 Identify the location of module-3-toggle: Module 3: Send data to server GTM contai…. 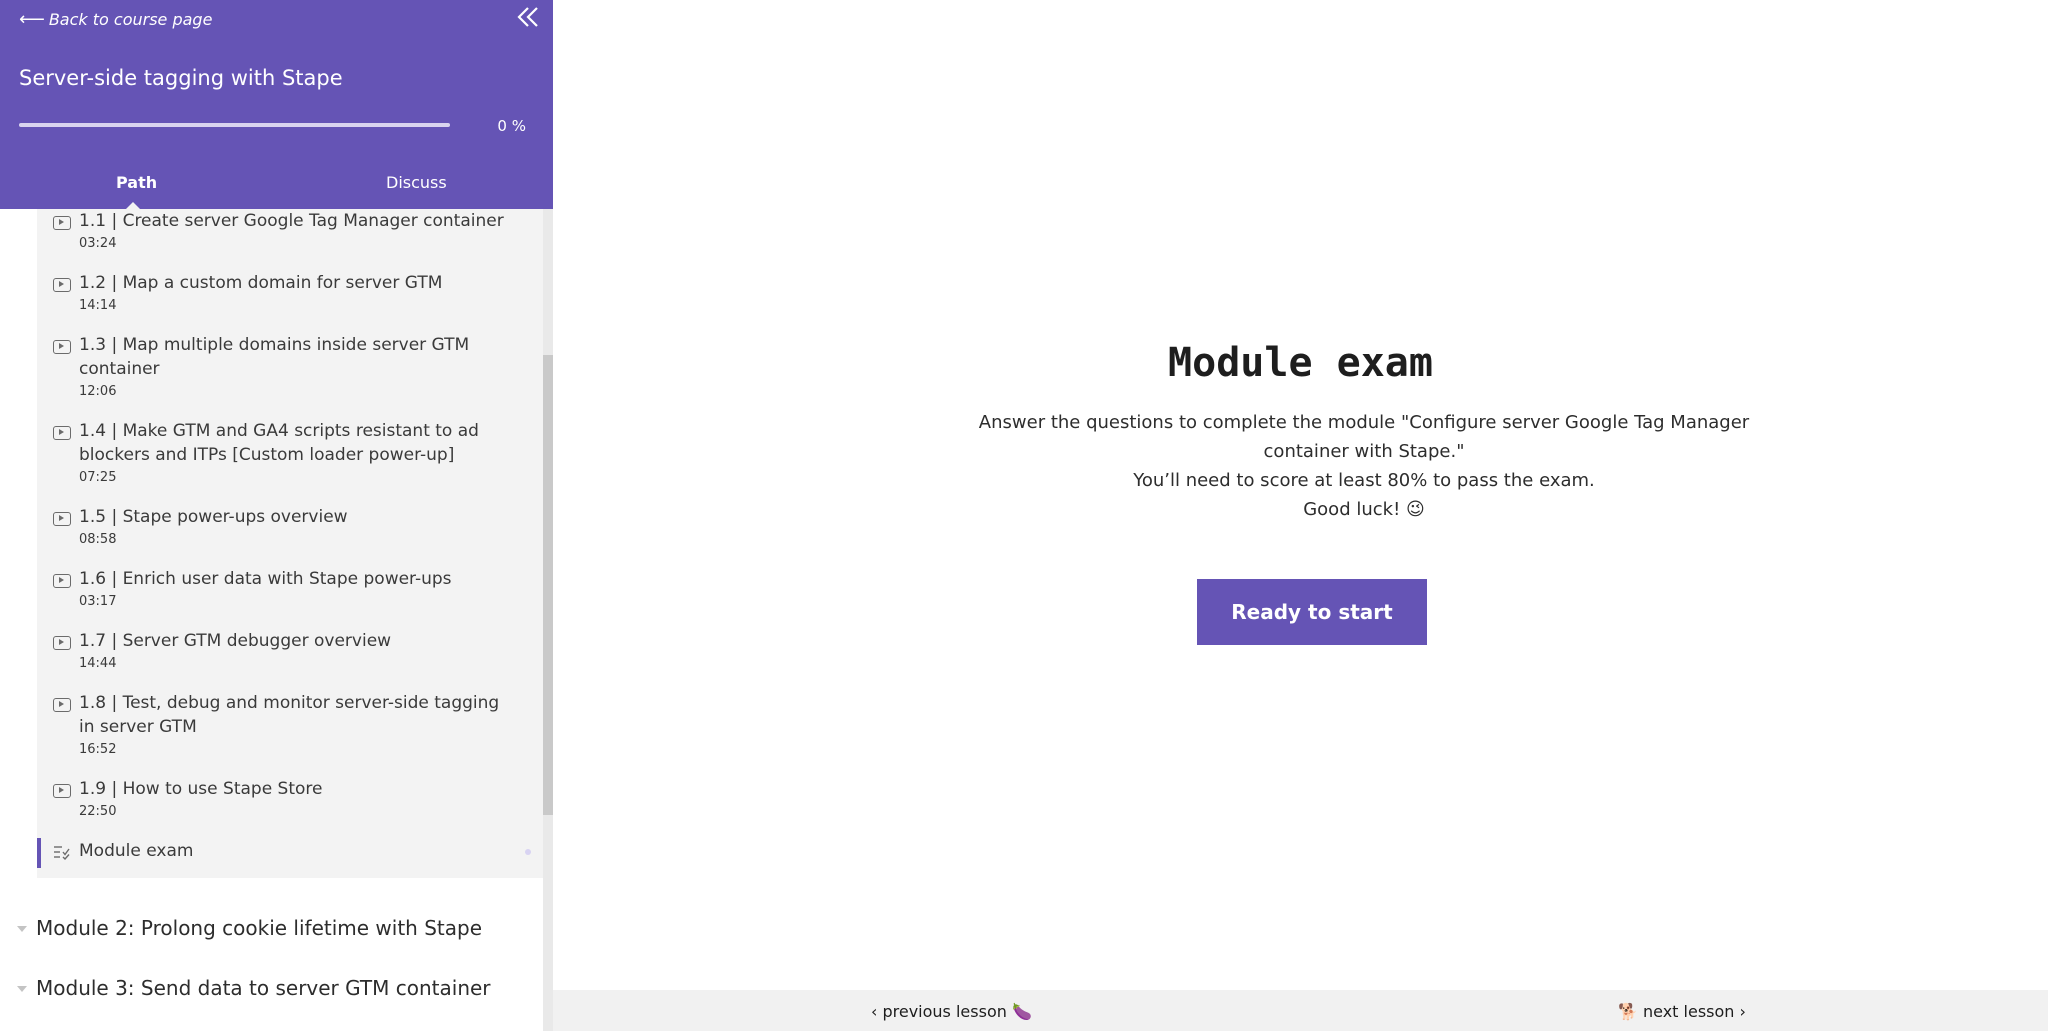
(271, 990).